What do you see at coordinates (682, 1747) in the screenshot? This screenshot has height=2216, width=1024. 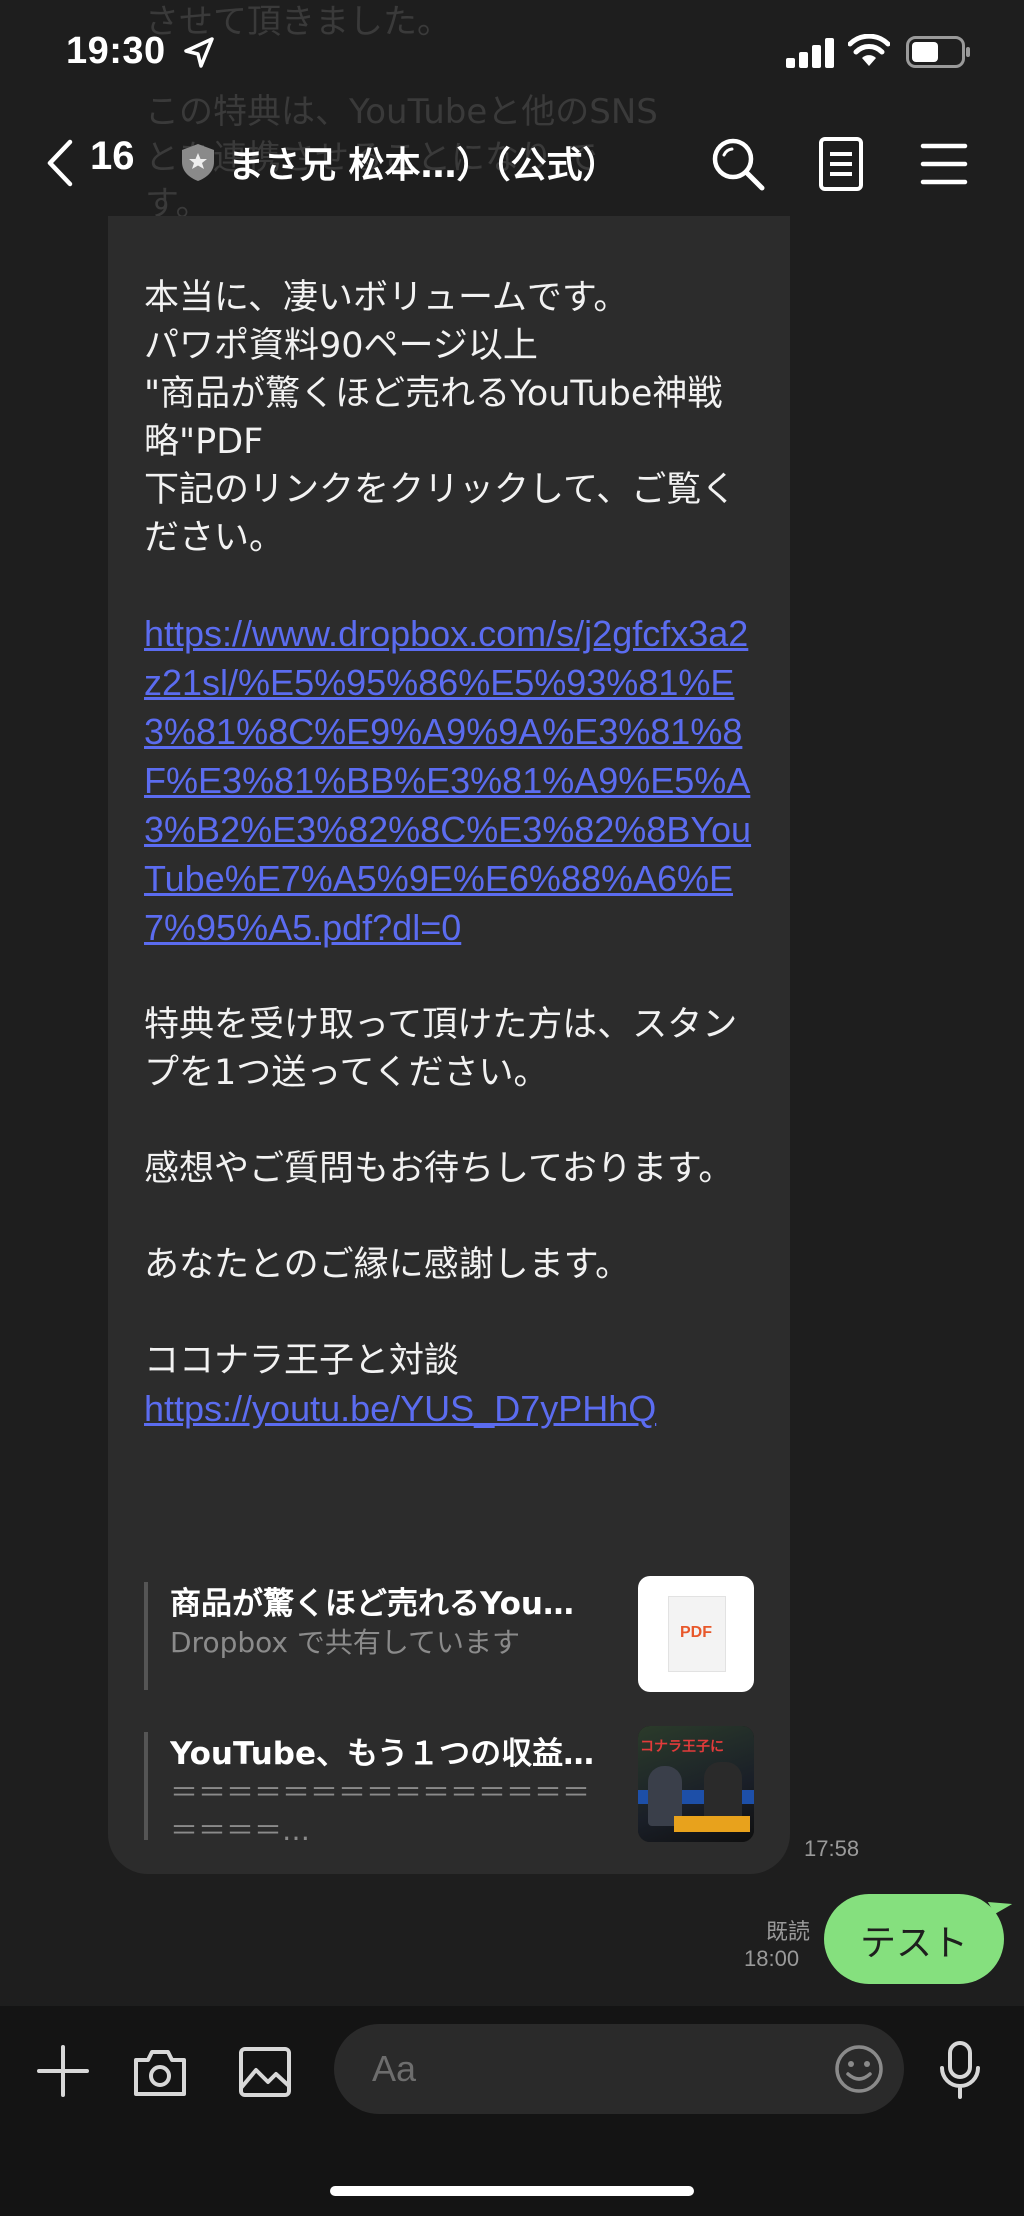 I see `thumbnail-caption: コナラ王子に` at bounding box center [682, 1747].